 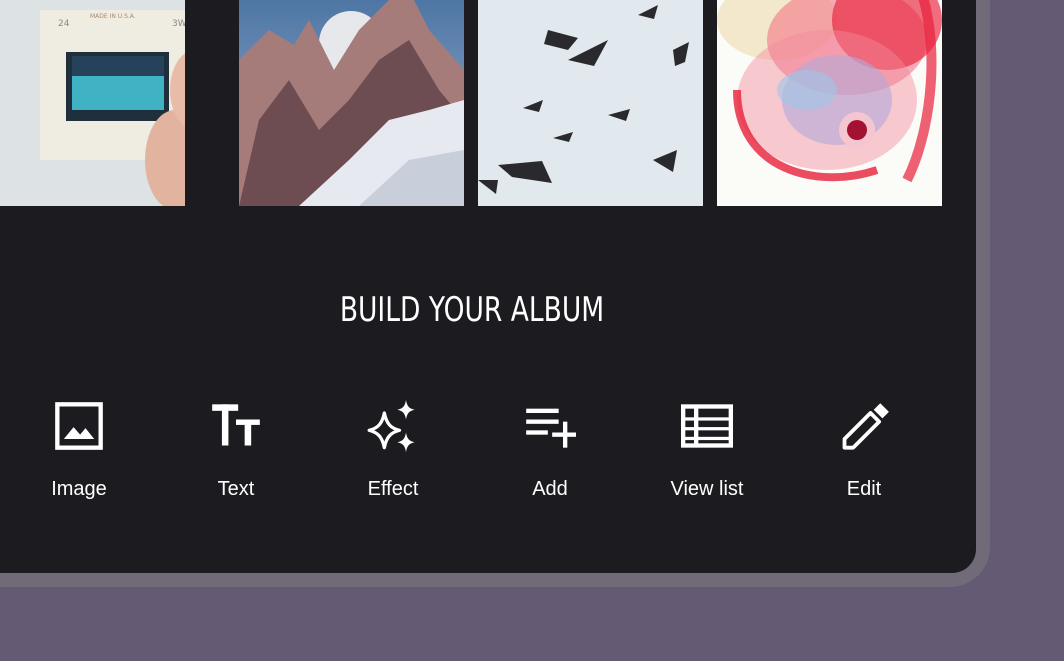 I want to click on tool-image-button: Image, so click(x=79, y=460).